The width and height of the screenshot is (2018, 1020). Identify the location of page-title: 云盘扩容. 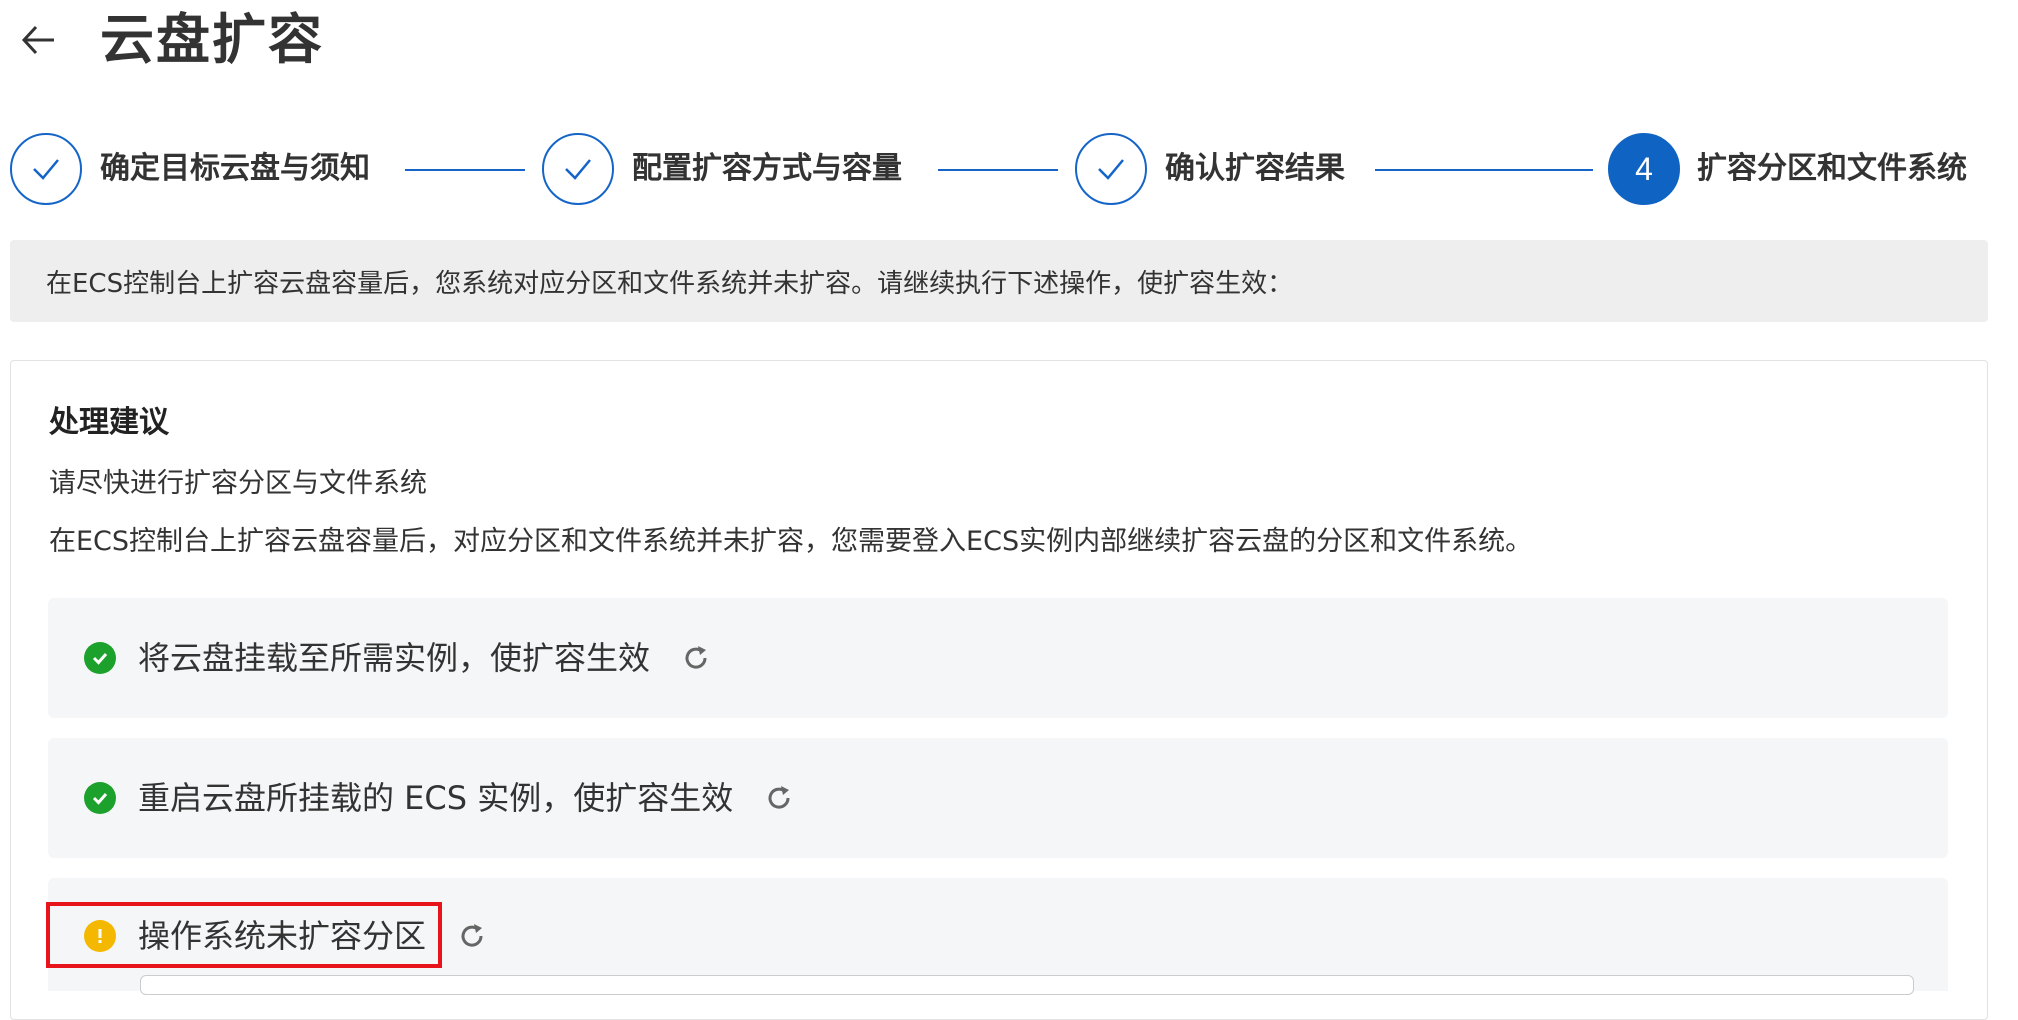
(212, 39).